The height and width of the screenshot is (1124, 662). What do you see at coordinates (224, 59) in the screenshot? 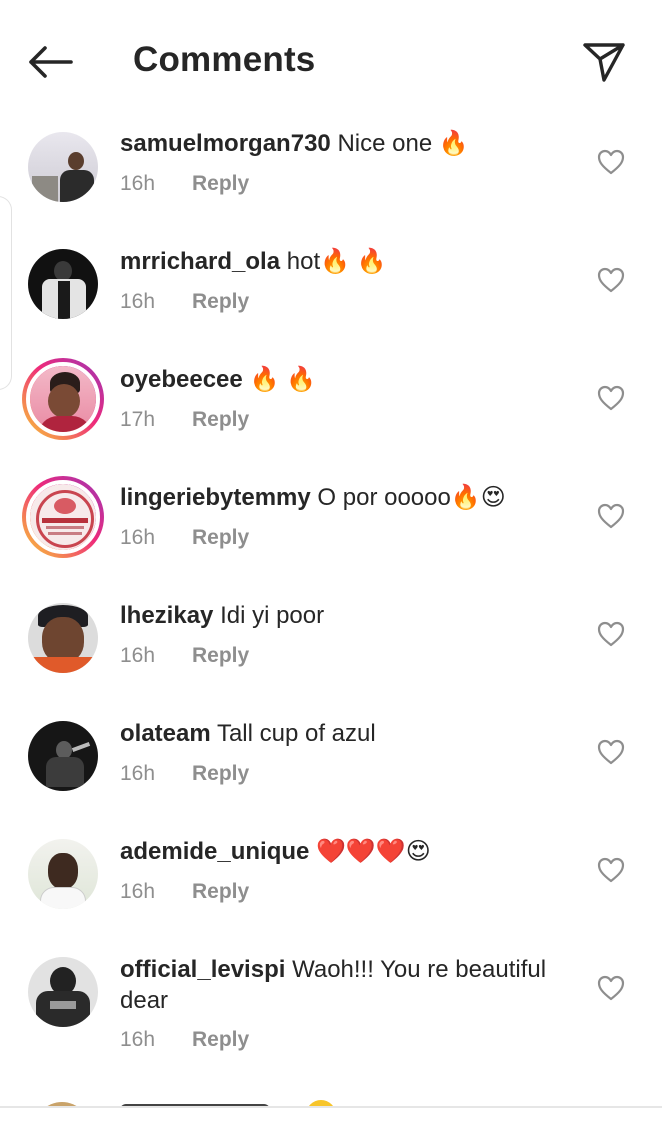
I see `page-title: Comments` at bounding box center [224, 59].